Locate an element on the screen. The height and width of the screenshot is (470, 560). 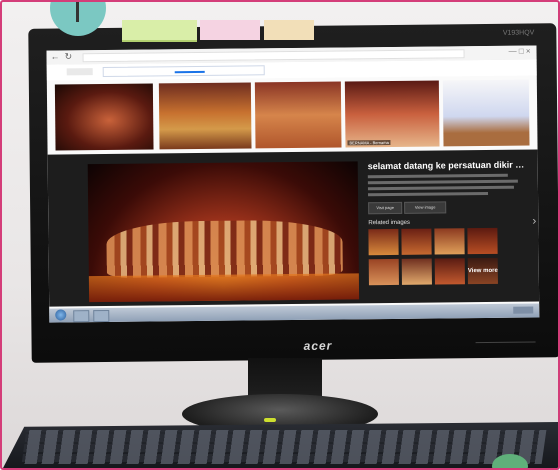
taskbar is located at coordinates (294, 313).